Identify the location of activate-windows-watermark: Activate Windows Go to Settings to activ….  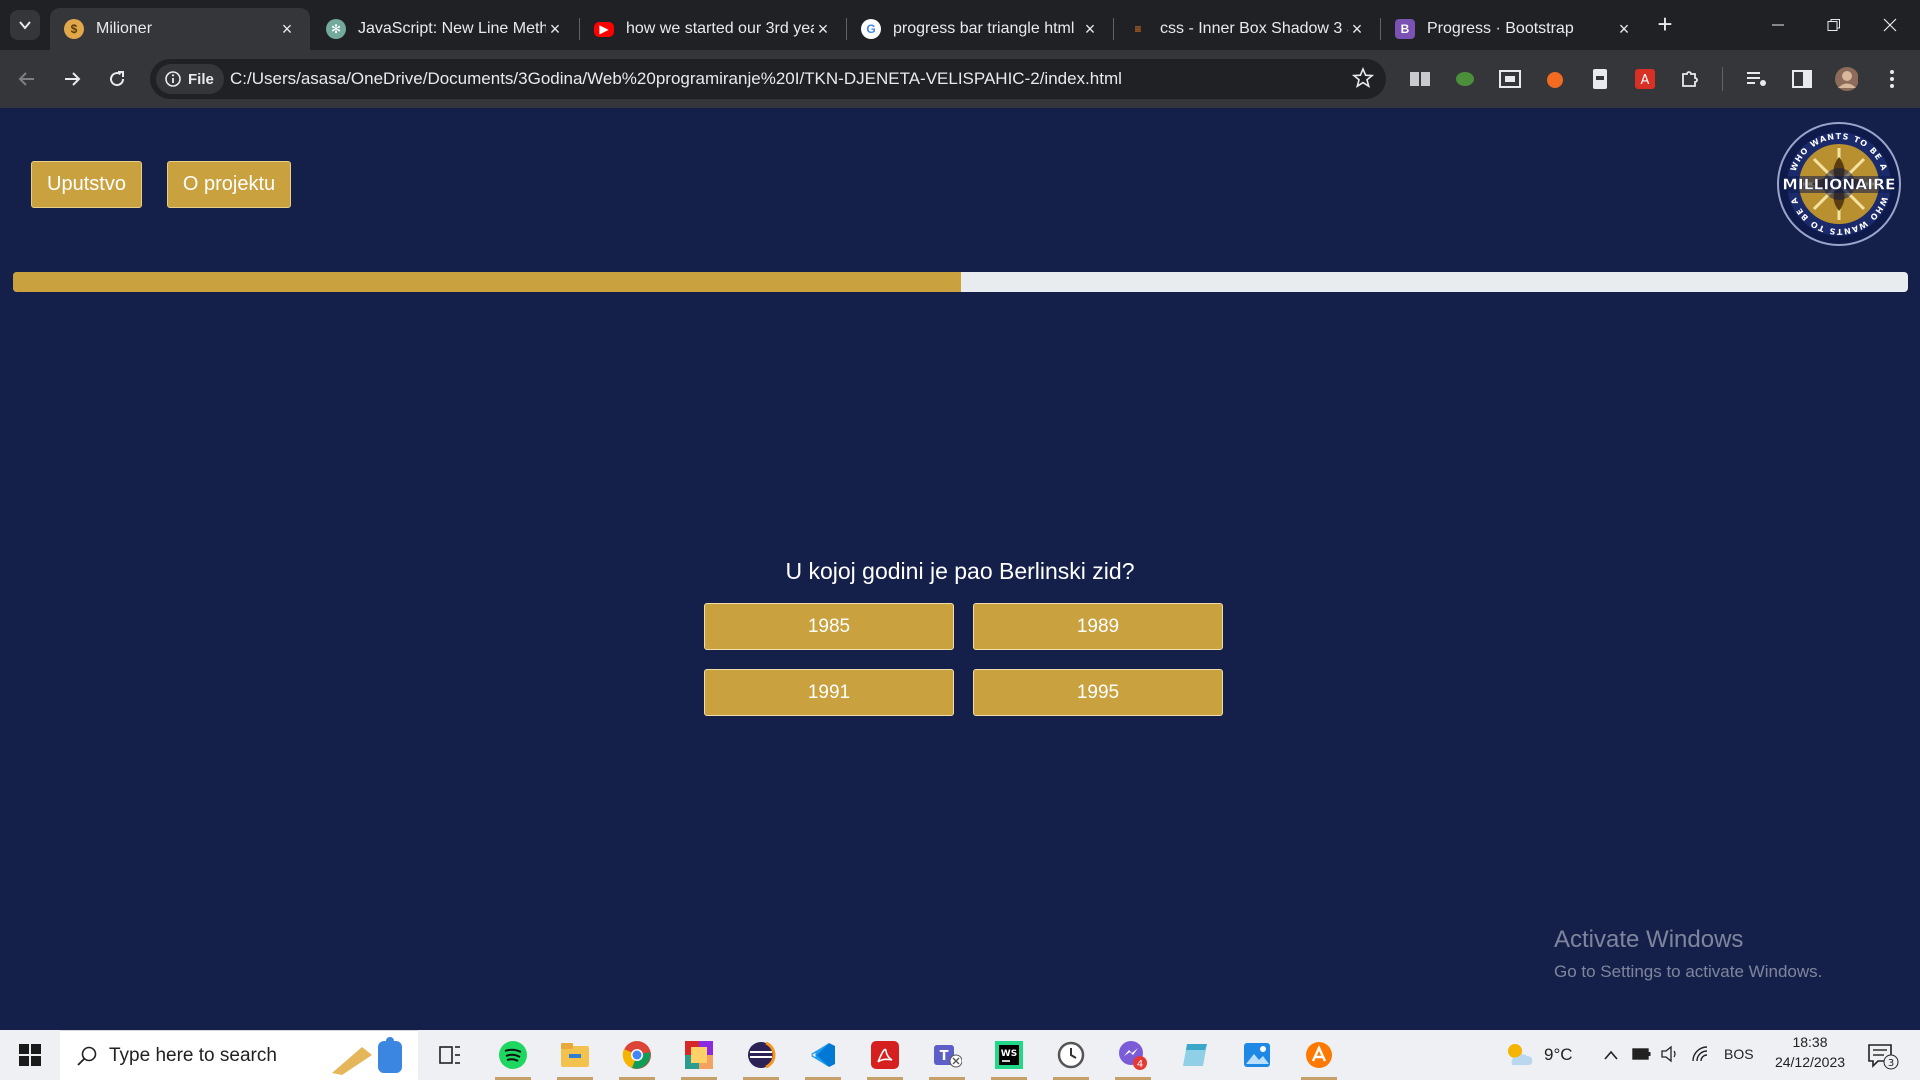
(1688, 954).